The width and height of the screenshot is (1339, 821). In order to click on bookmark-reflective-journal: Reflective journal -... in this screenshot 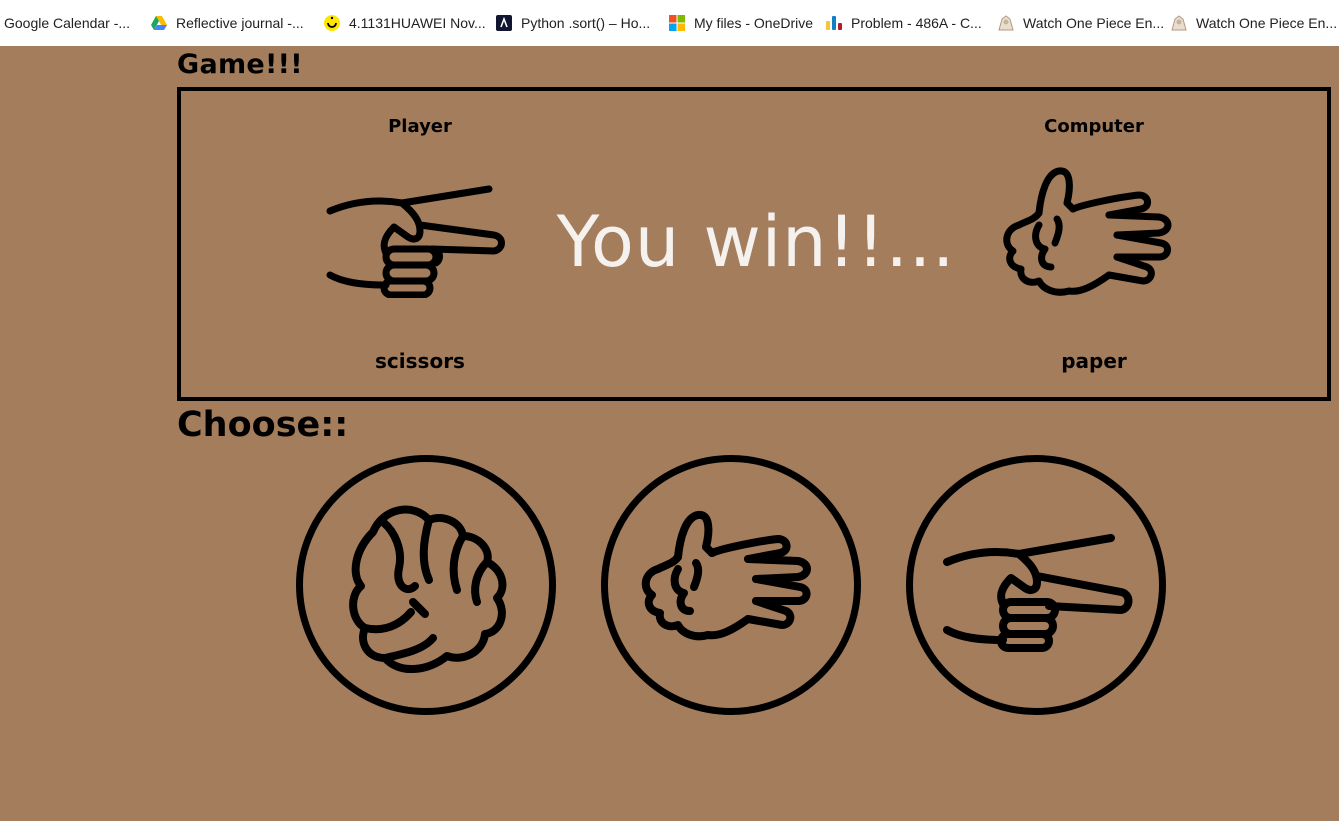, I will do `click(227, 23)`.